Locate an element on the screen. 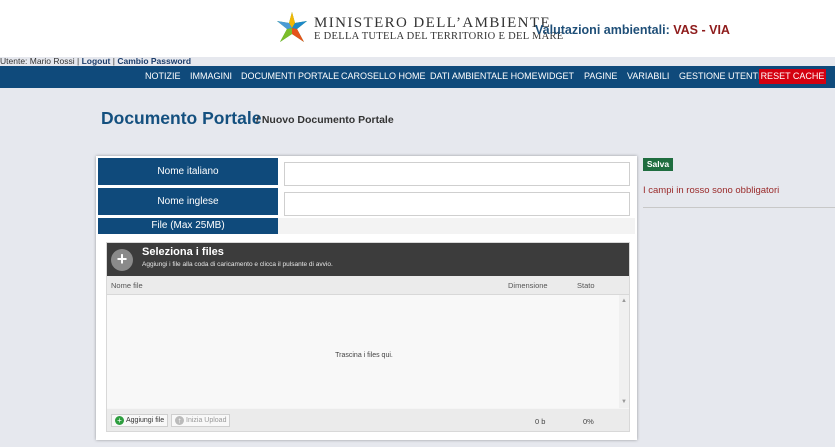 The width and height of the screenshot is (835, 447). uploader-footer: + Aggiungi file ↑ Inizia Upload 0 b 0% is located at coordinates (368, 420).